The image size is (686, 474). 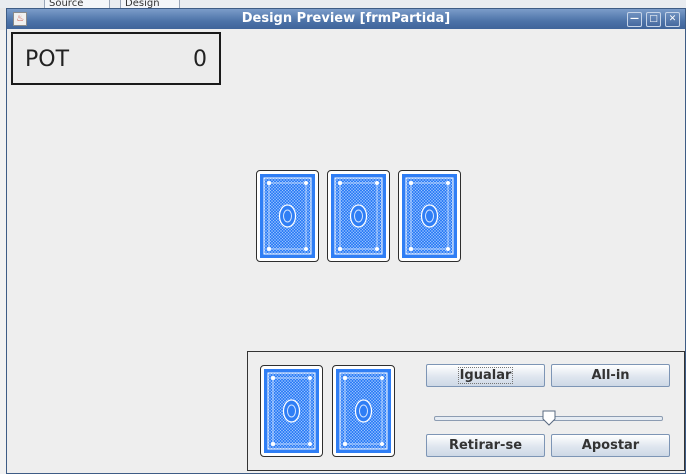 What do you see at coordinates (610, 445) in the screenshot?
I see `bet-button: Apostar` at bounding box center [610, 445].